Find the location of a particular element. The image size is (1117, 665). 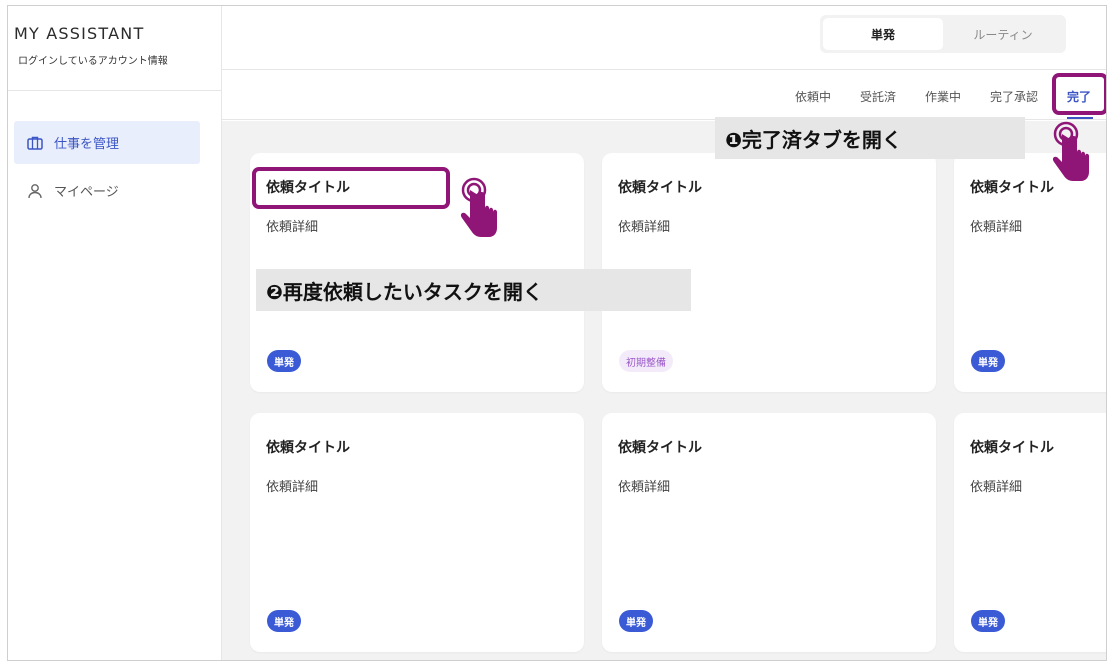

tab-completed: 完了 is located at coordinates (1079, 96).